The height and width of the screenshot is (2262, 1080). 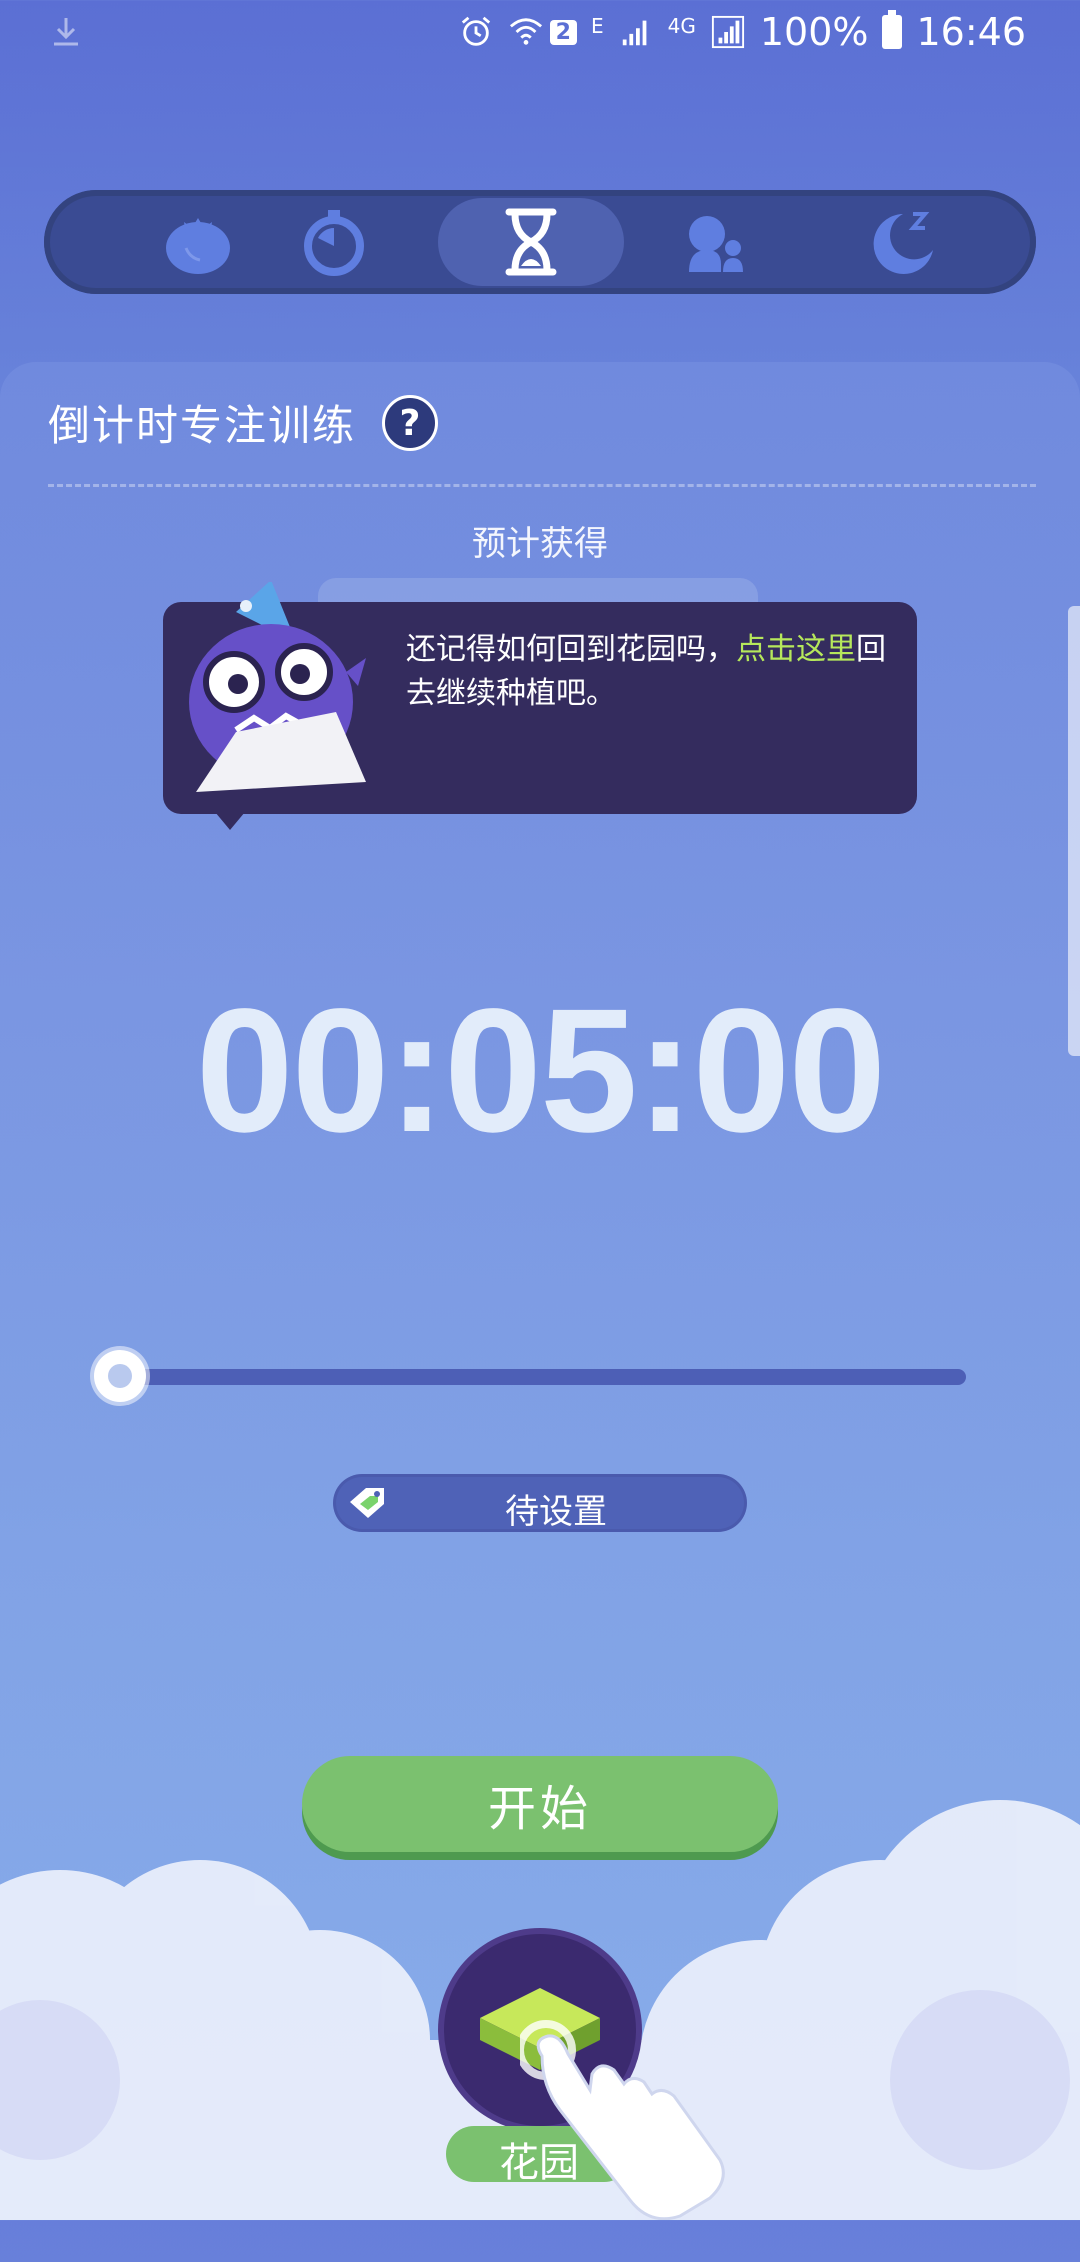 I want to click on tooltip-tail, so click(x=230, y=818).